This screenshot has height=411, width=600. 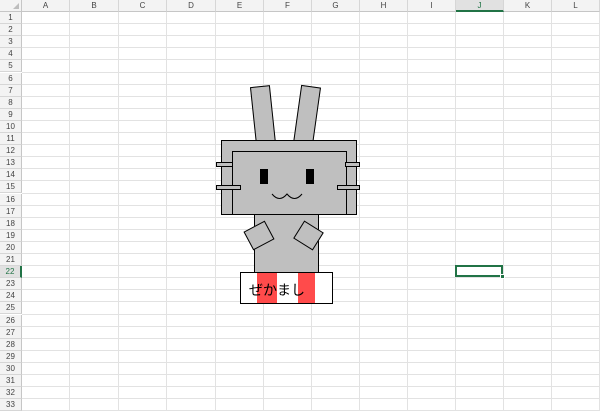 I want to click on row-header-17: 17, so click(x=11, y=211).